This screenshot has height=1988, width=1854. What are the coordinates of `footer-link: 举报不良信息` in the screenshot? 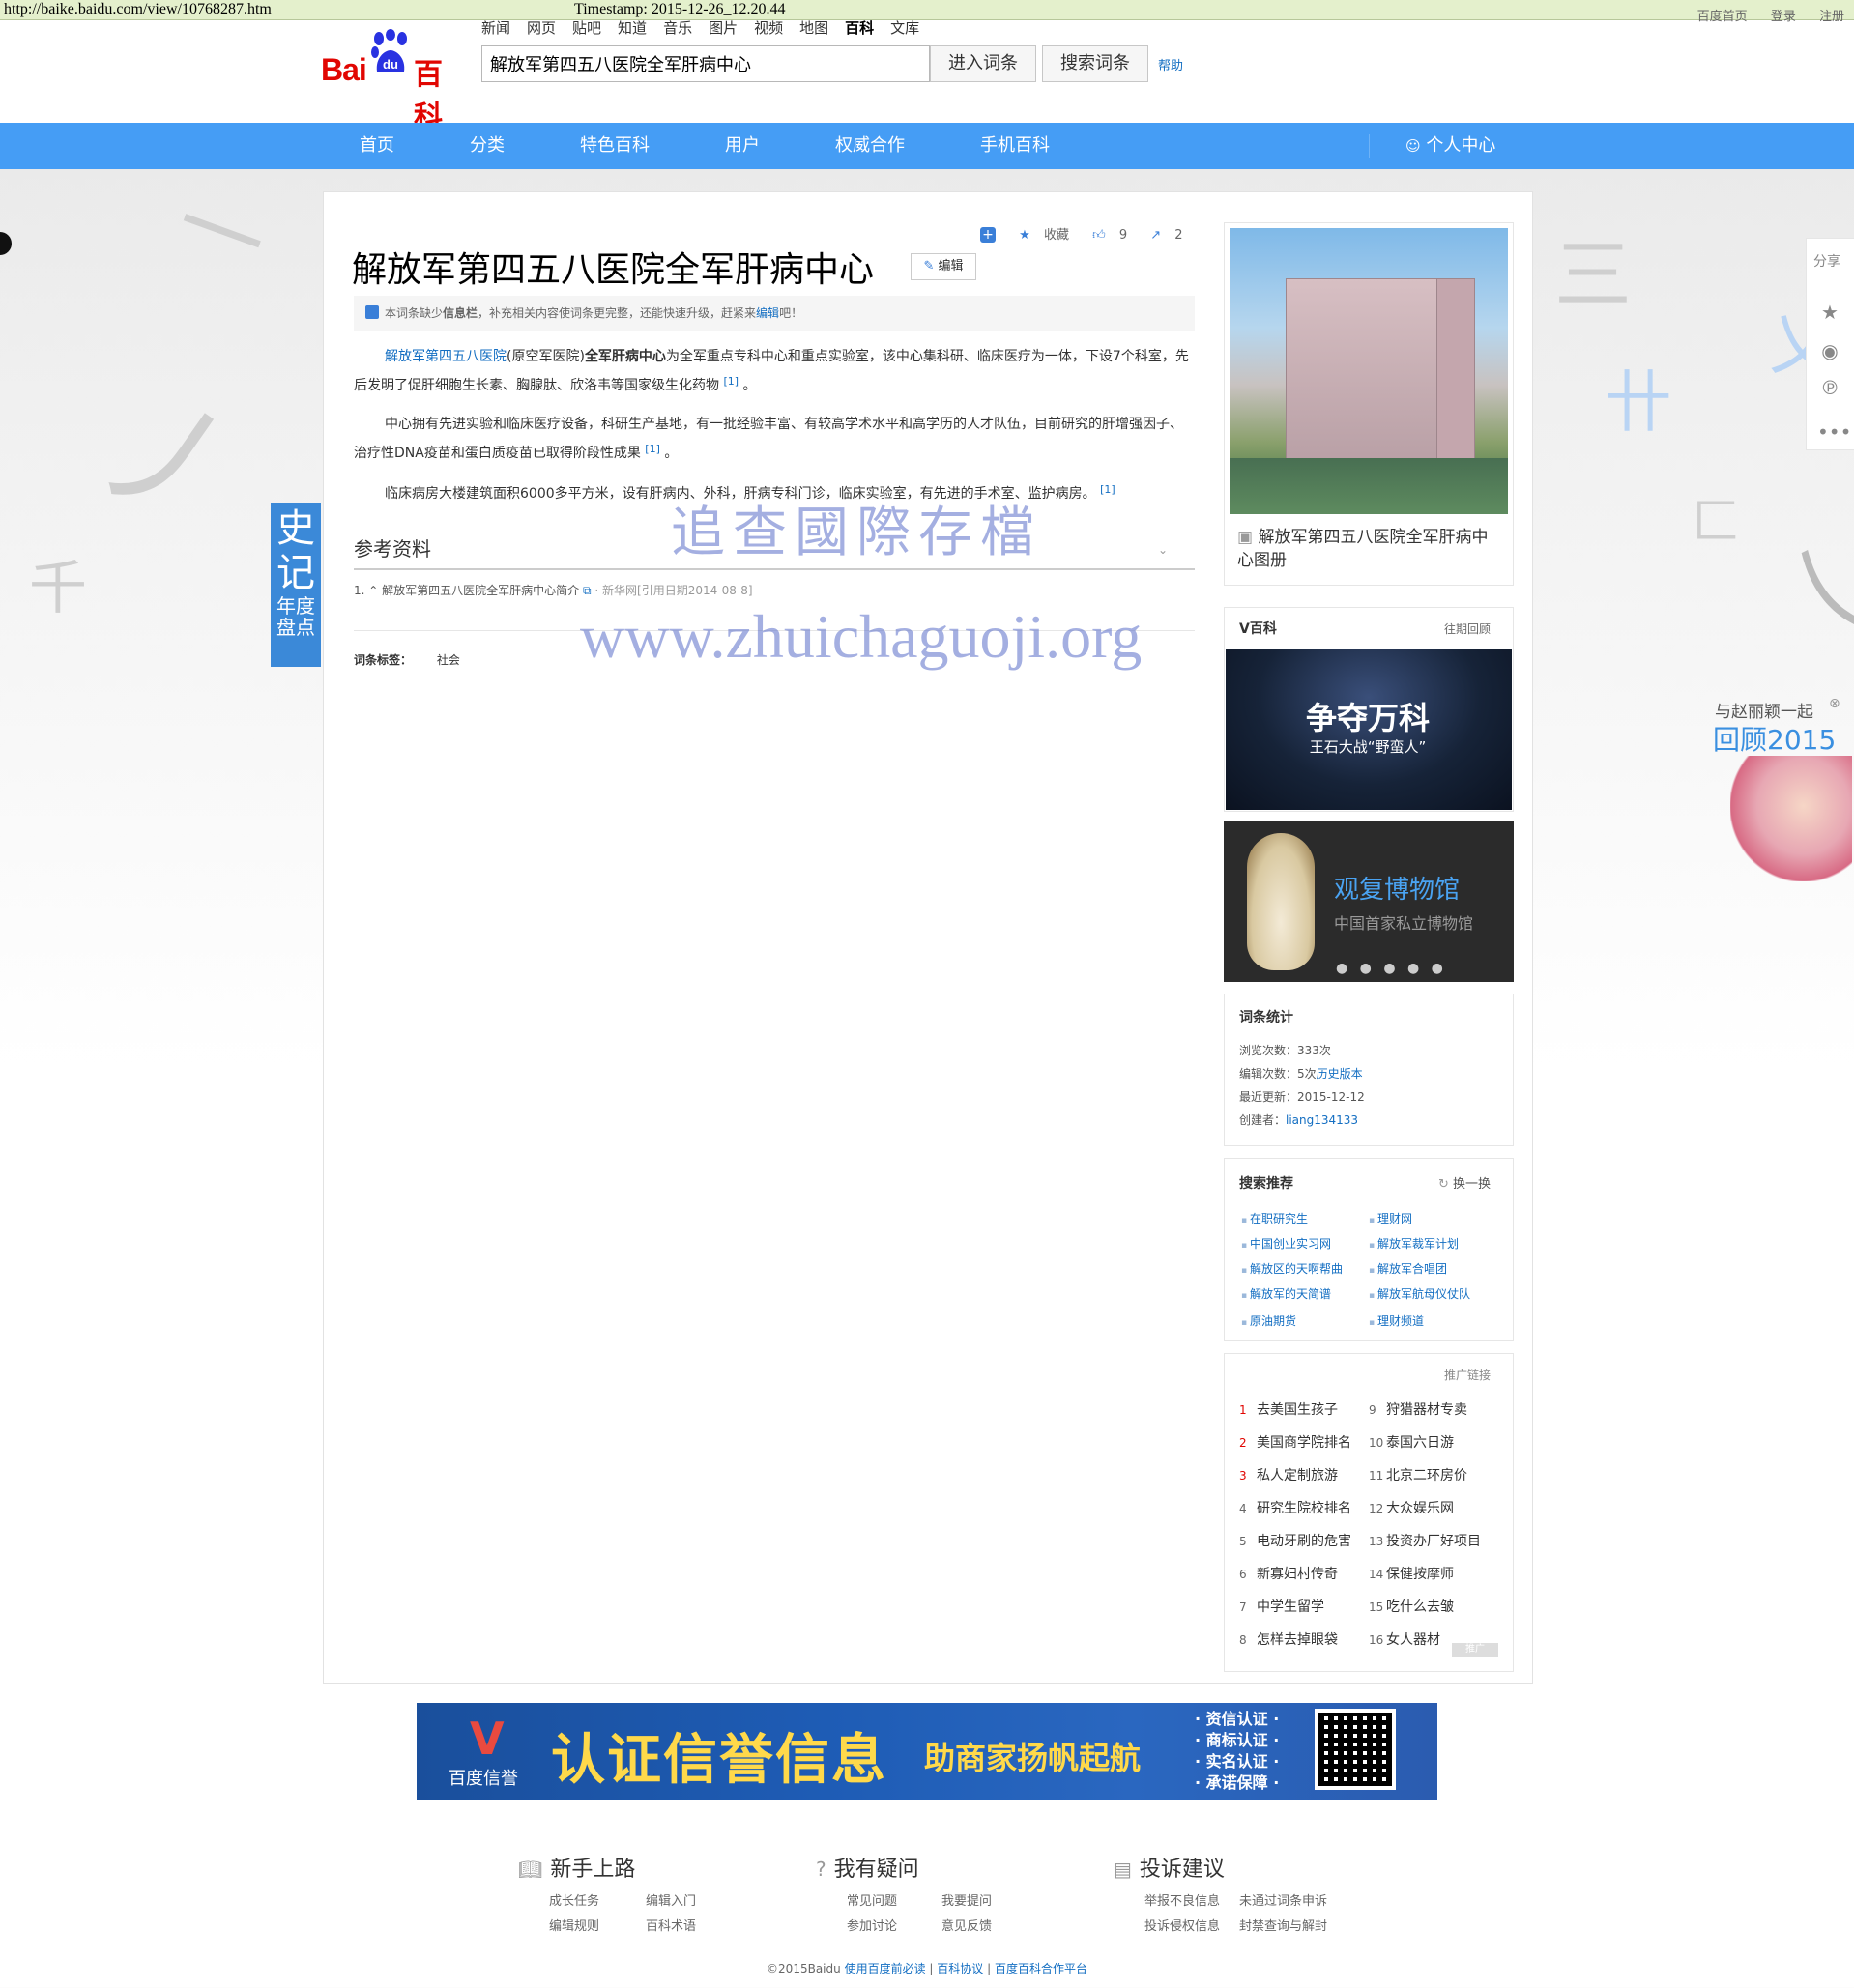 It's located at (1182, 1900).